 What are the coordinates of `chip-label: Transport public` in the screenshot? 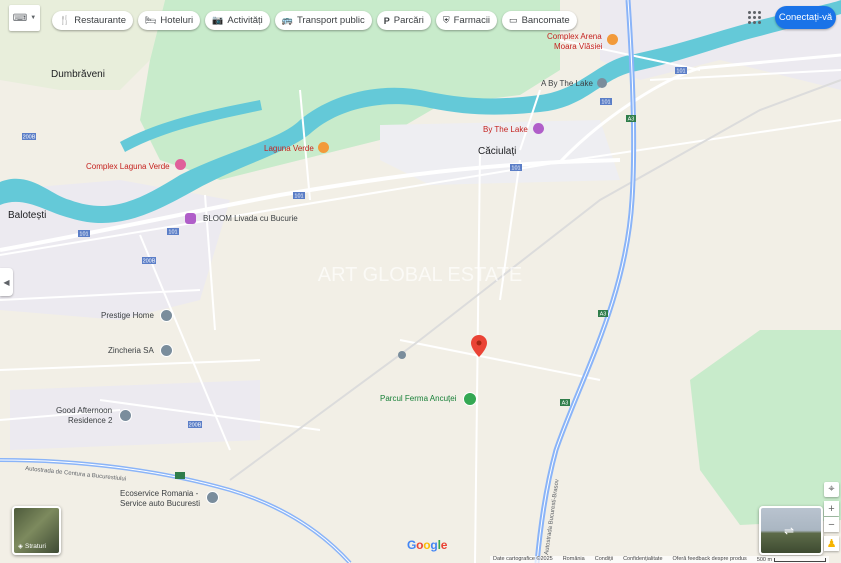 It's located at (330, 20).